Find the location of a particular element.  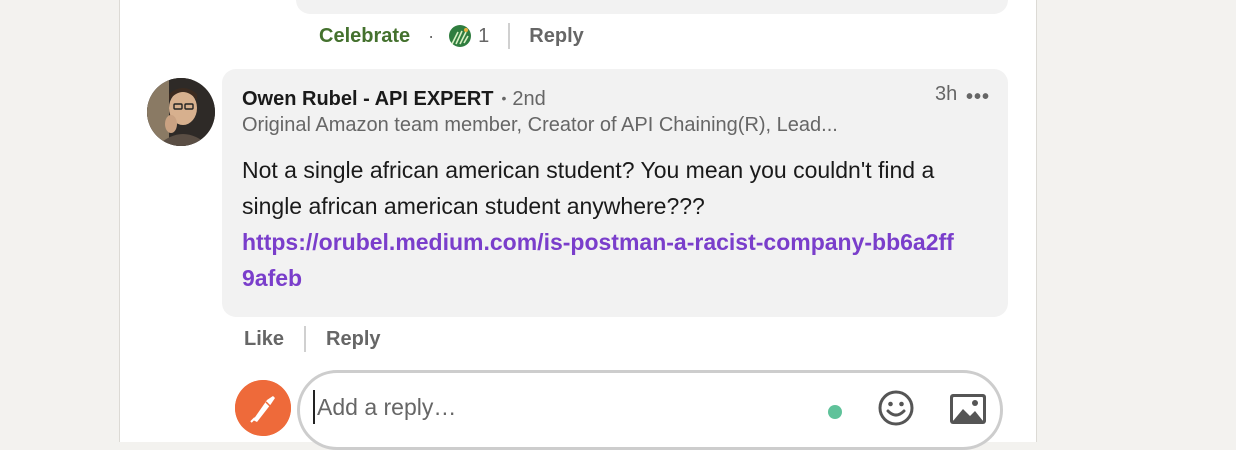

postman-logo-avatar is located at coordinates (263, 408).